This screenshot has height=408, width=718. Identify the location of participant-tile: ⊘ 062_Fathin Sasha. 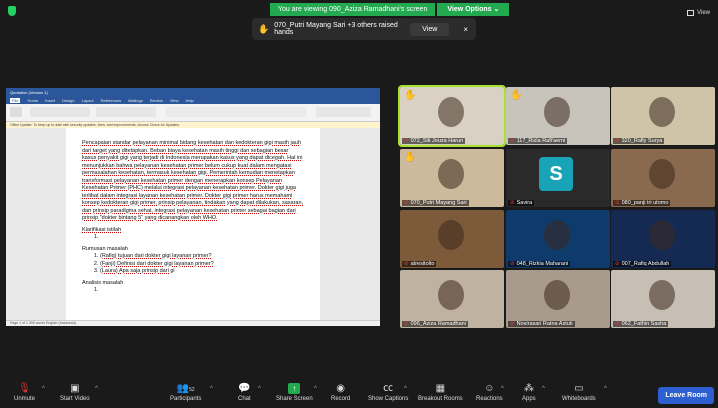
(663, 299).